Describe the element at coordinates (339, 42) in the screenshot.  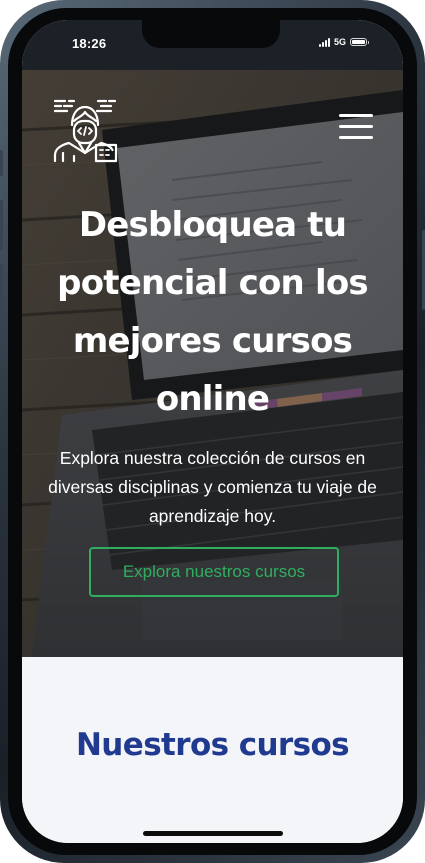
I see `network-type: 5G` at that location.